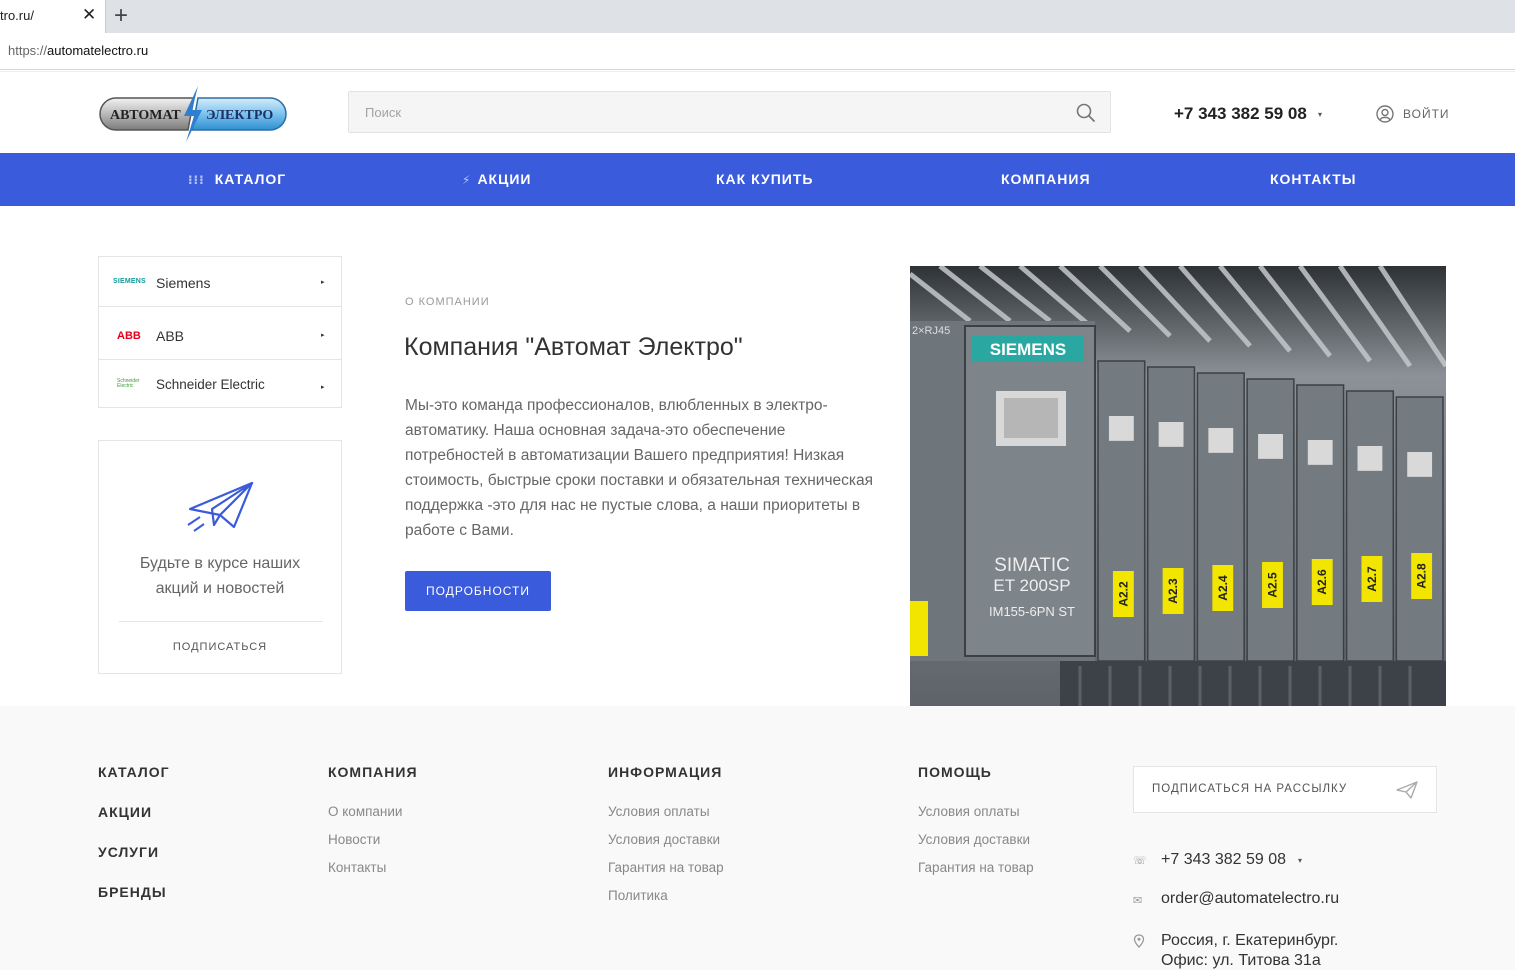  I want to click on footer-link-news: Новости, so click(354, 839).